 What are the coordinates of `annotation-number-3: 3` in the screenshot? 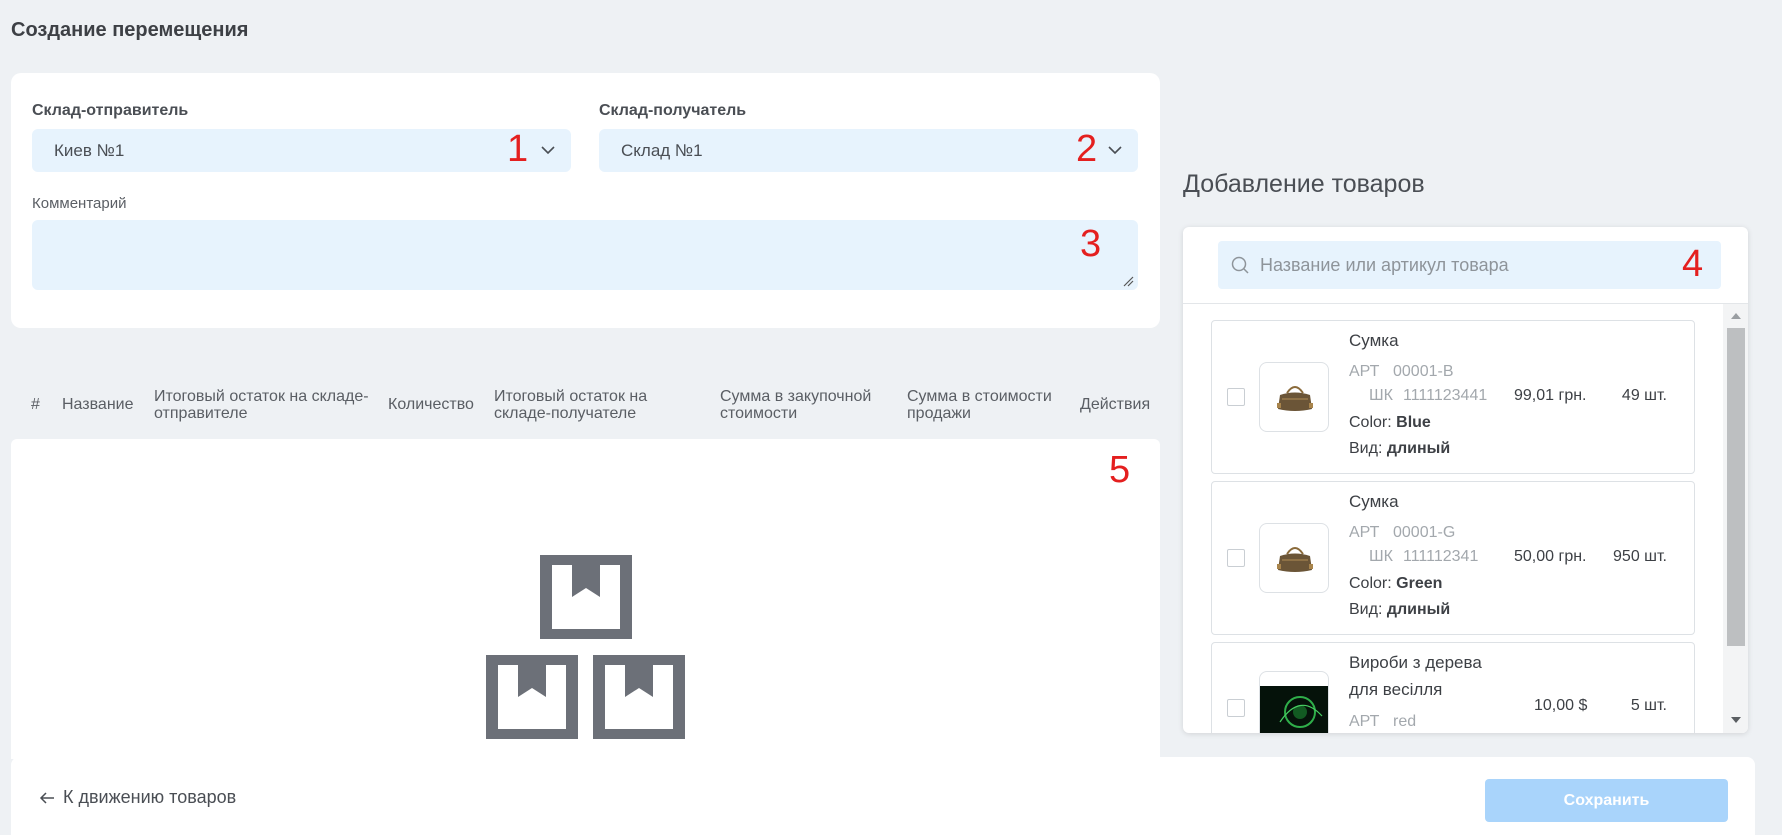 It's located at (1091, 244).